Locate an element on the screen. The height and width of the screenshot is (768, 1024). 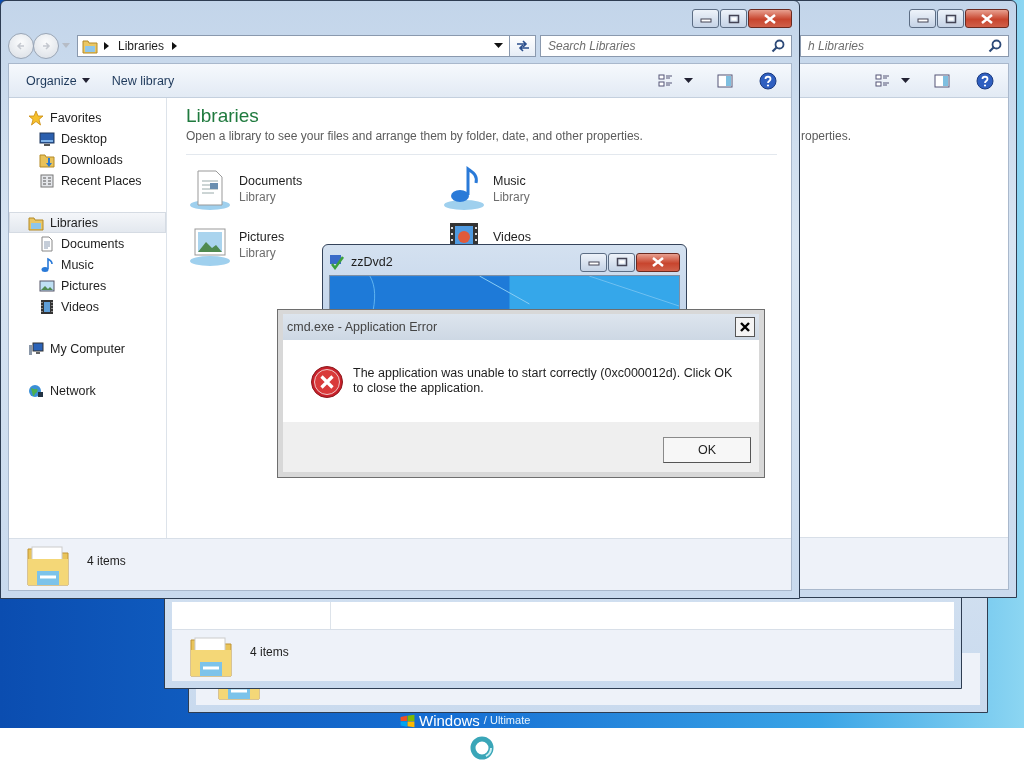
toolbar-button: New library is located at coordinates (143, 80).